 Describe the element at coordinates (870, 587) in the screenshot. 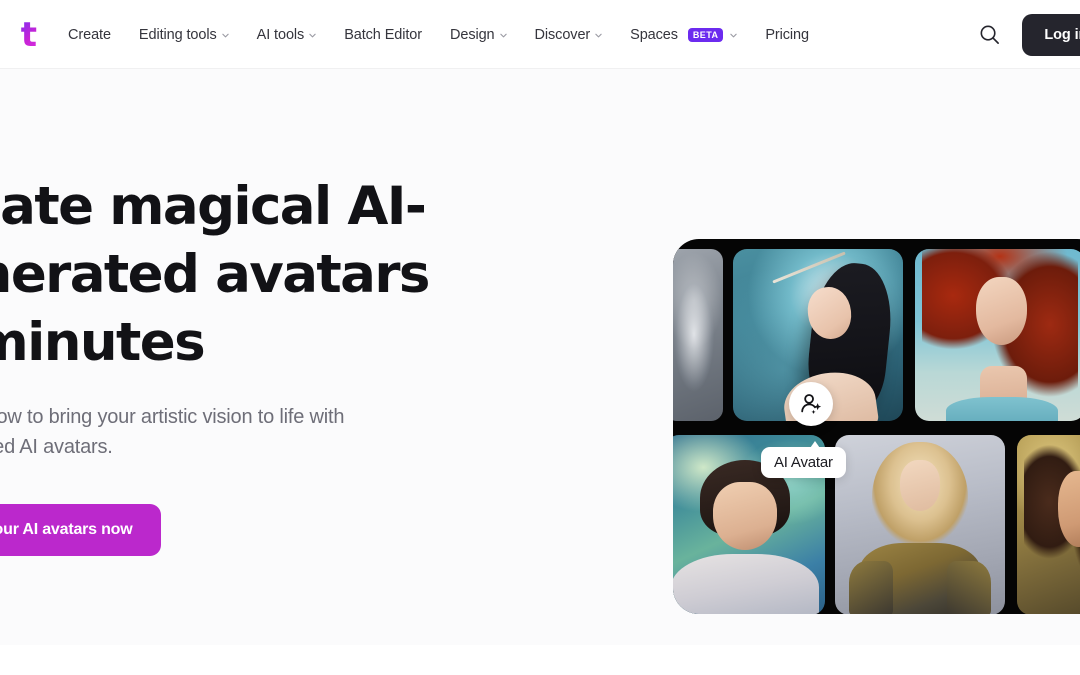

I see `avatar-detail-pauldron-left` at that location.